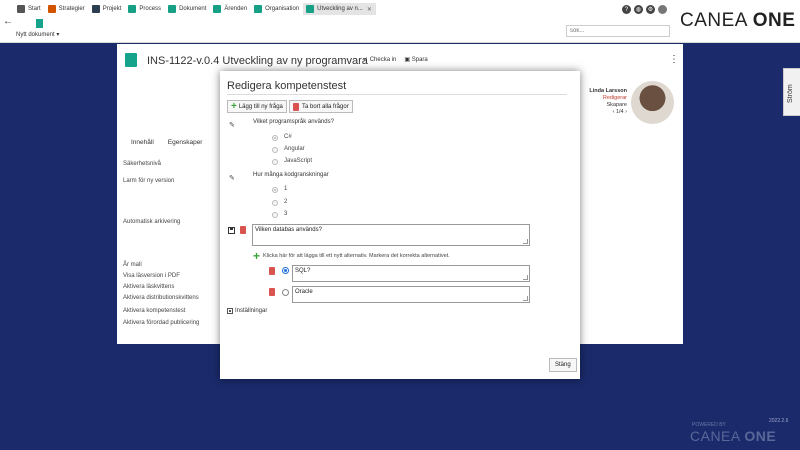 This screenshot has height=450, width=800. I want to click on trash-icon, so click(296, 106).